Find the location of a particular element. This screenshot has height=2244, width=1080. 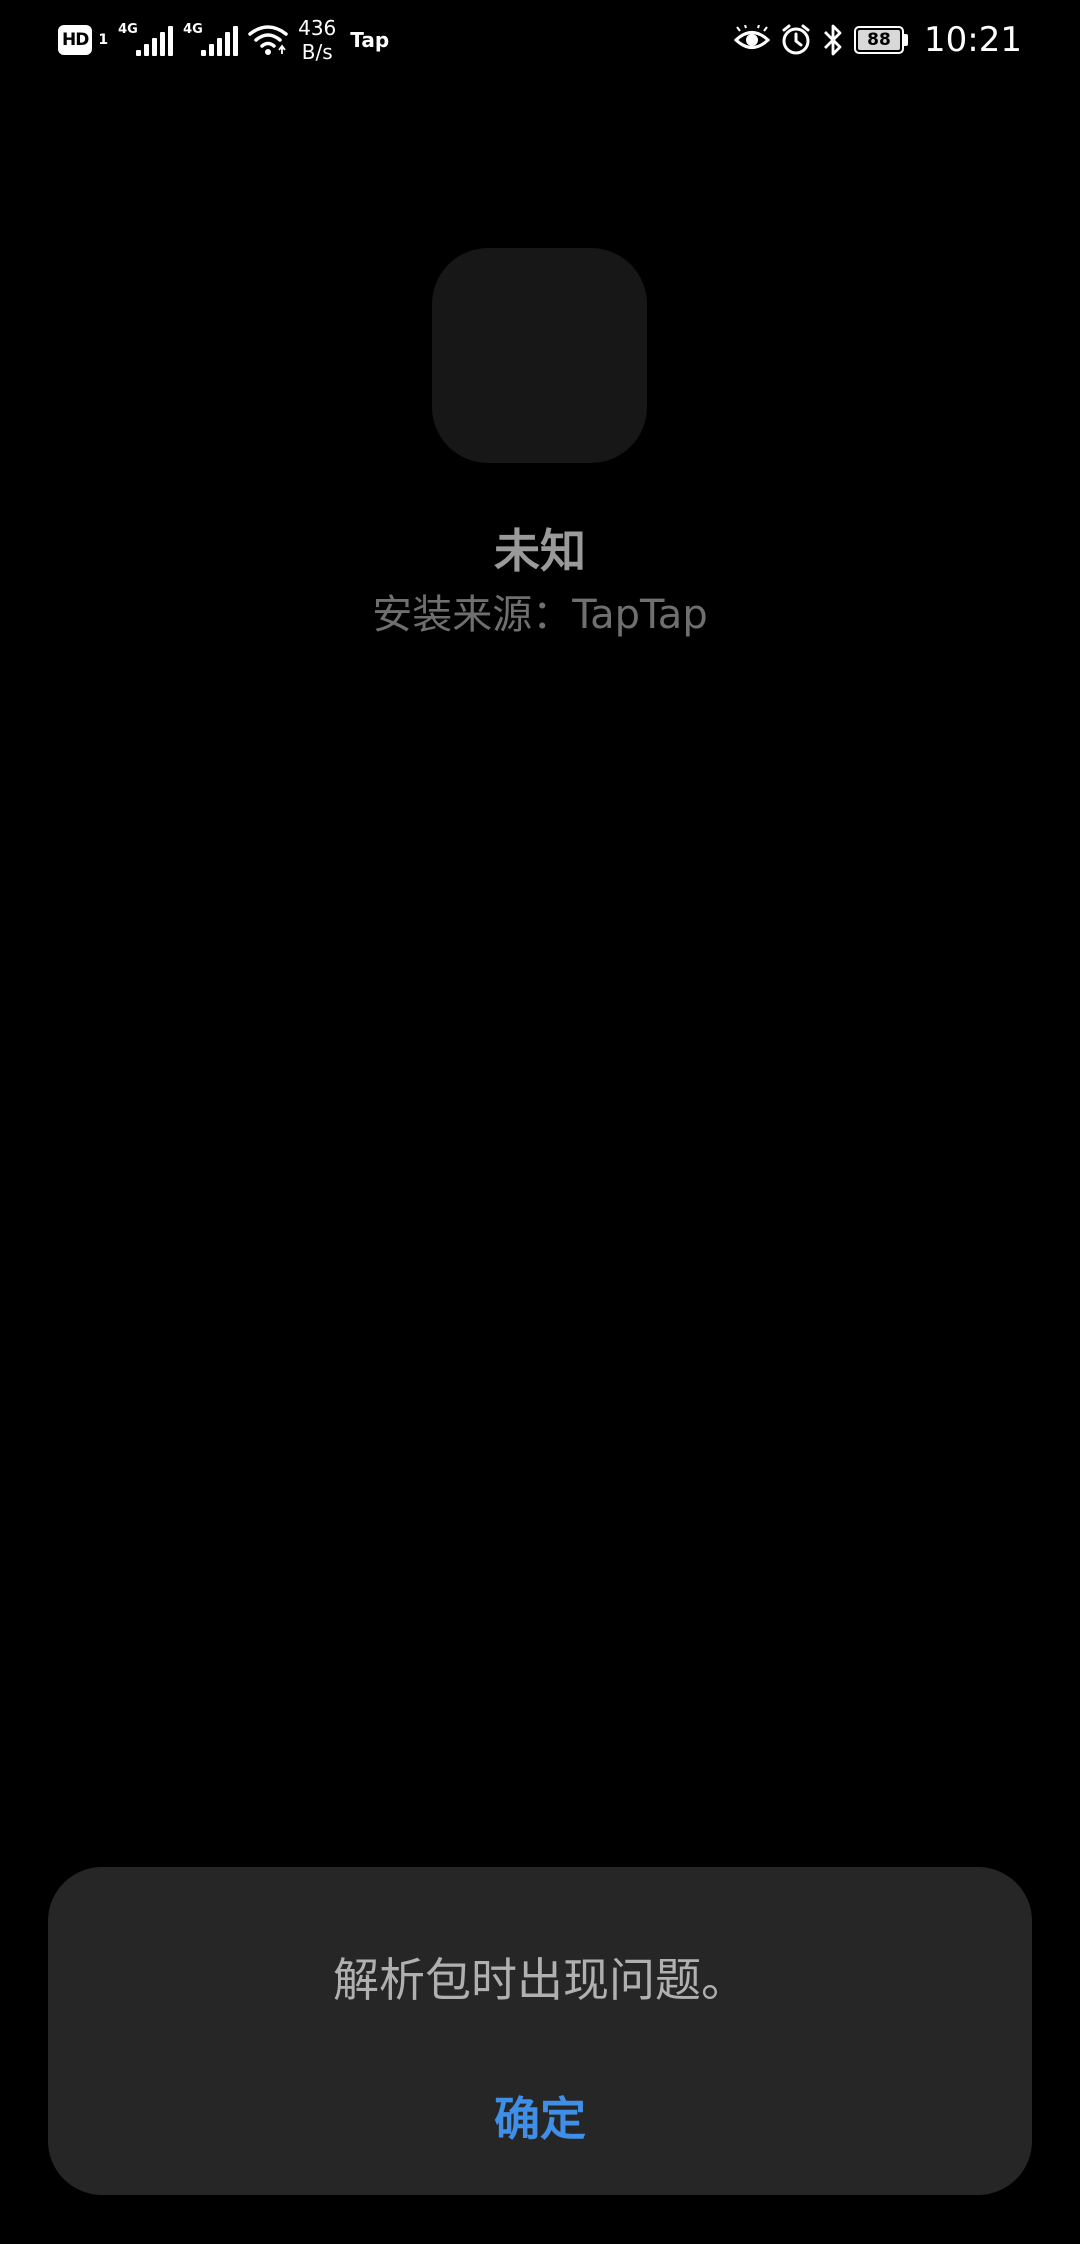

network-speed-unit: B/s is located at coordinates (317, 52).